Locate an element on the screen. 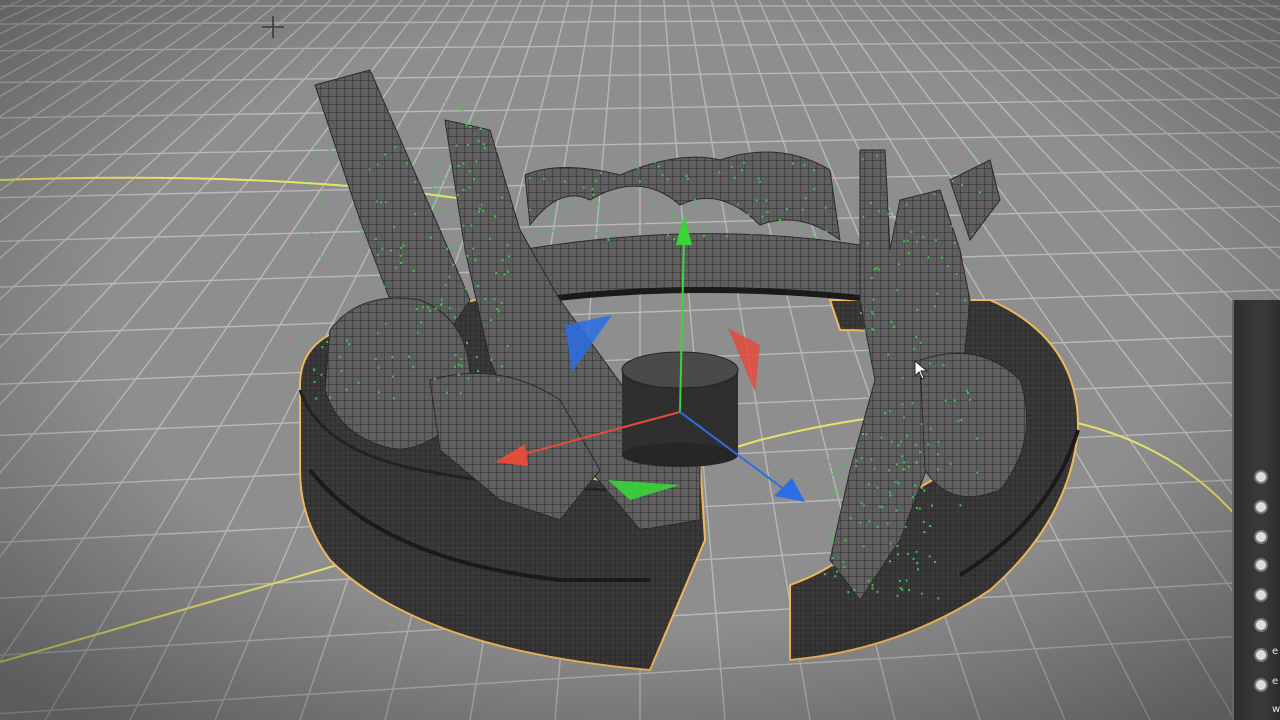 This screenshot has height=720, width=1280. attribute-side-panel: e e w is located at coordinates (1256, 510).